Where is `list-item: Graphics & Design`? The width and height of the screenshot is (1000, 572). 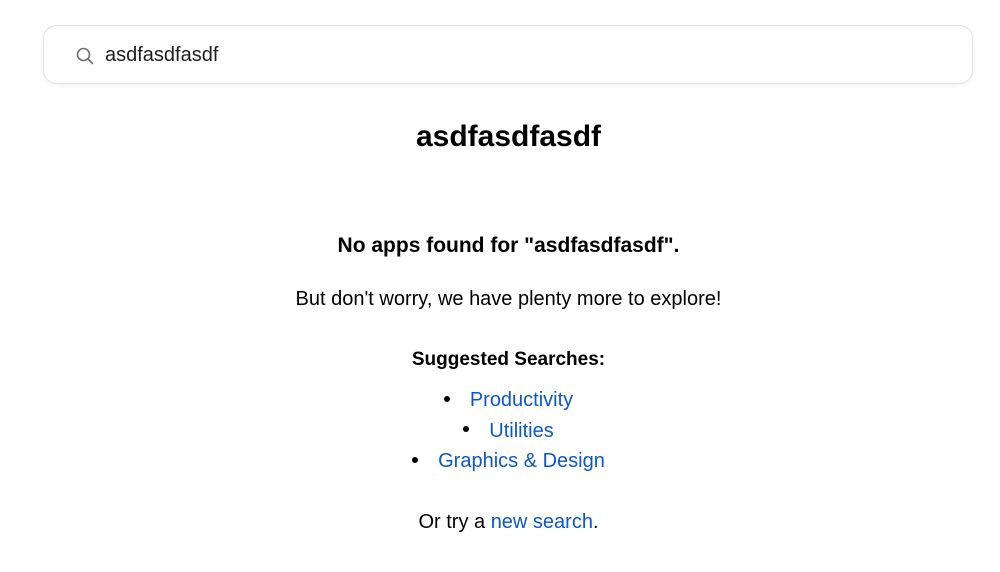 list-item: Graphics & Design is located at coordinates (500, 461).